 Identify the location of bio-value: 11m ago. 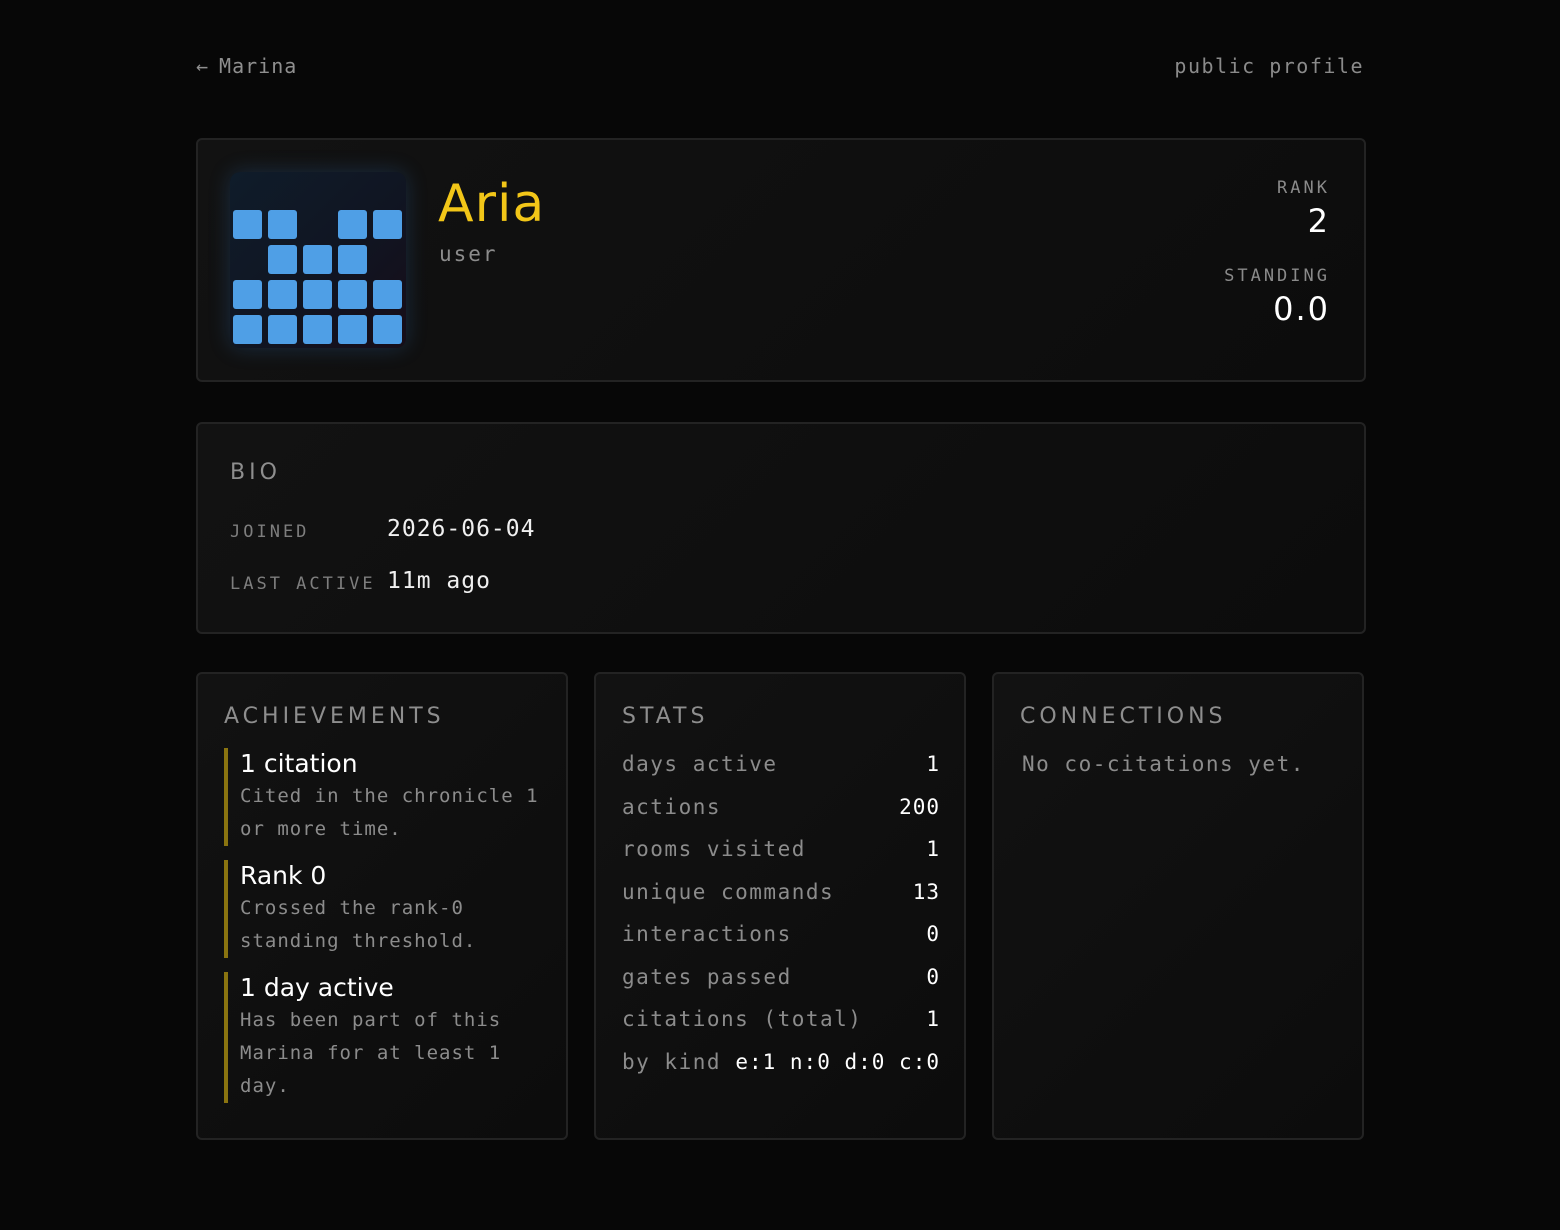
(439, 581).